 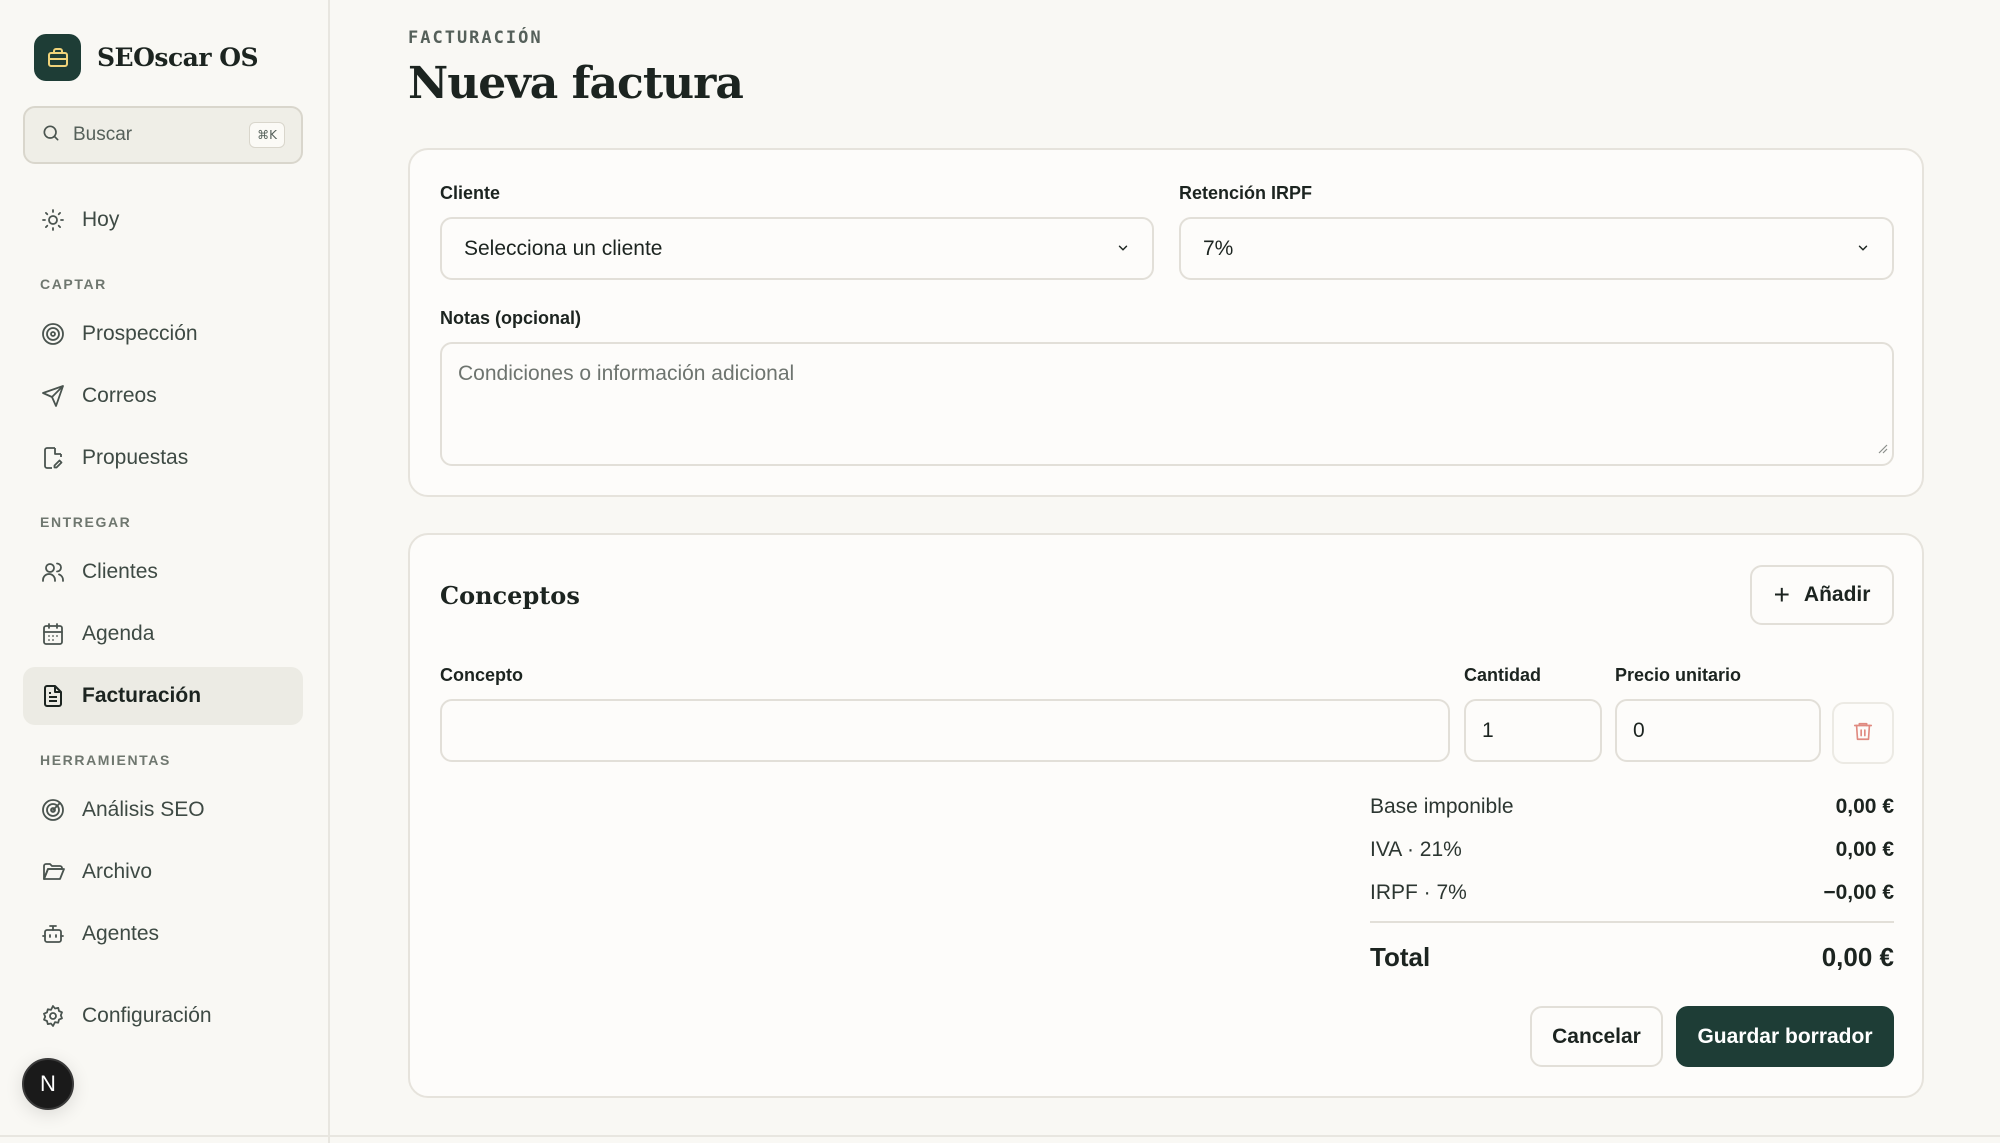 I want to click on search-shortcut: ⌘K, so click(x=267, y=135).